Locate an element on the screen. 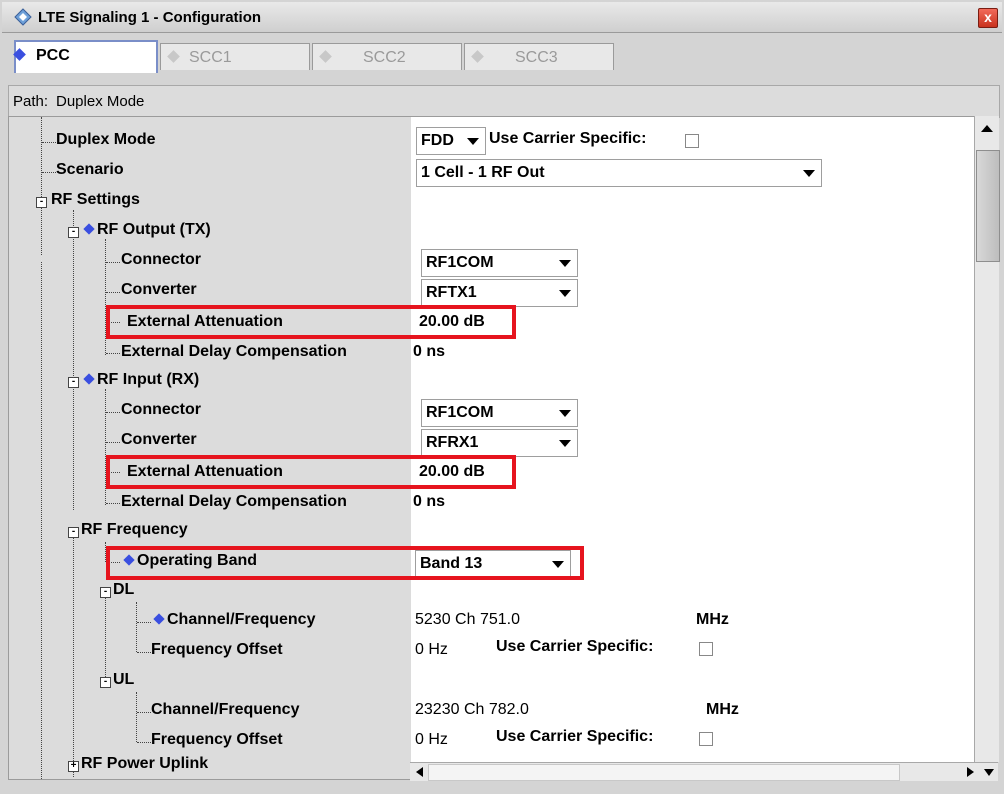 This screenshot has height=794, width=1004. path-value: Duplex Mode is located at coordinates (100, 101).